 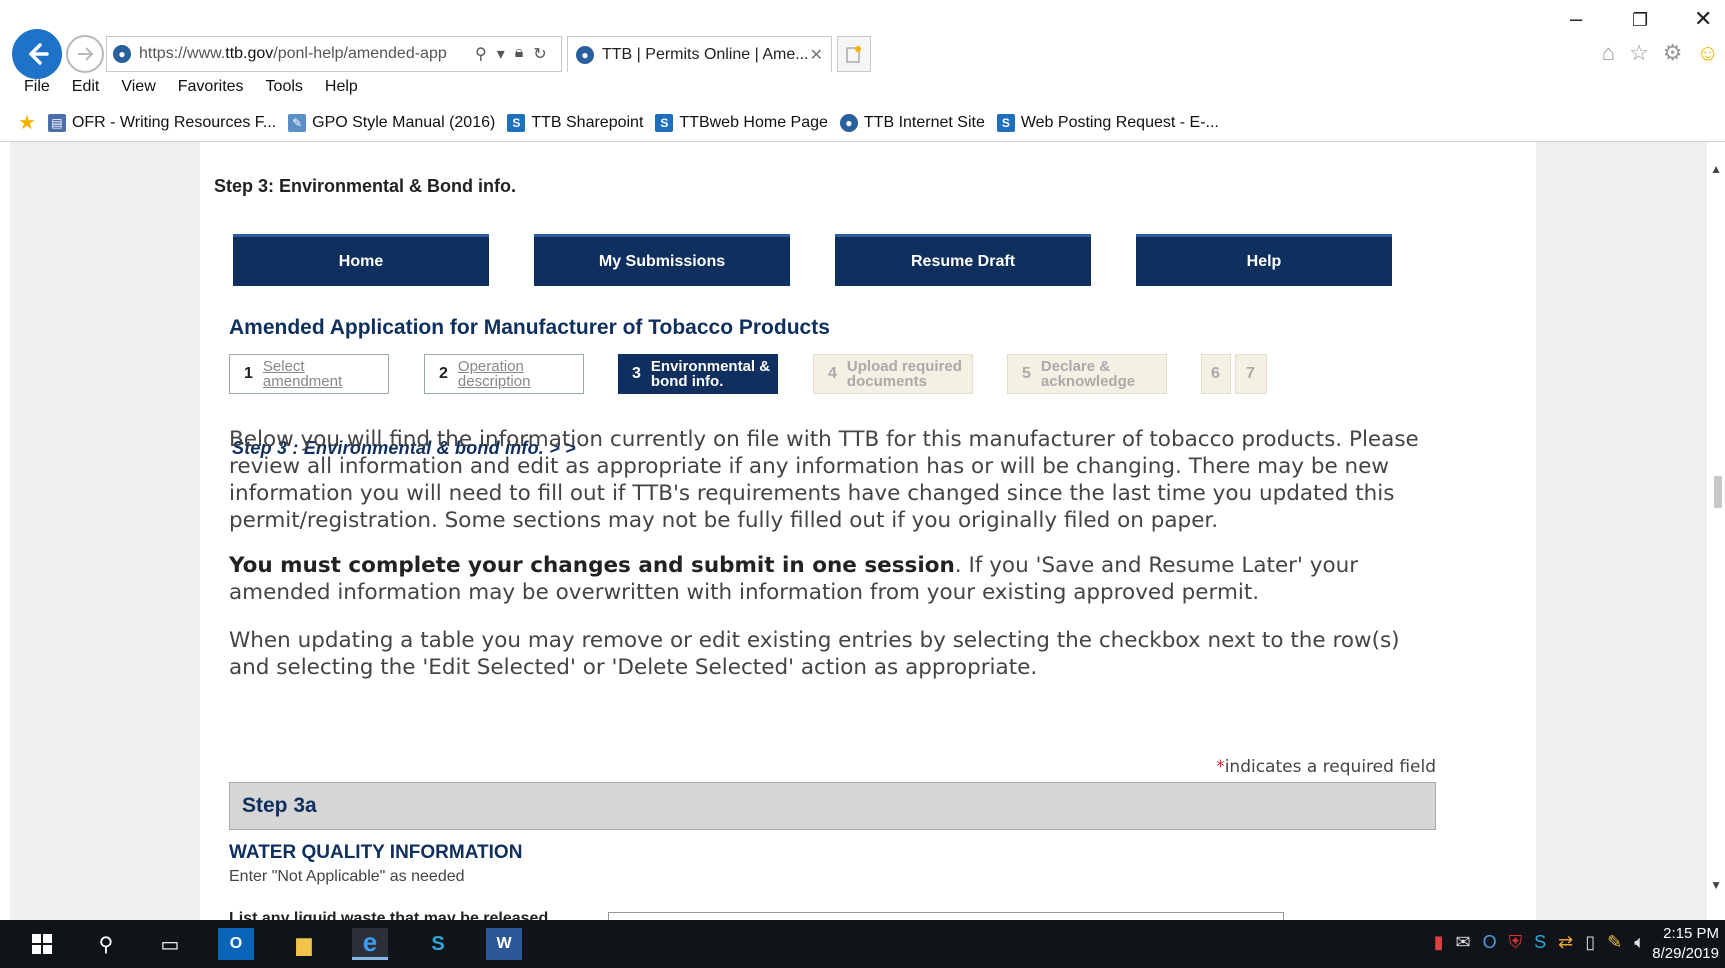 What do you see at coordinates (1590, 942) in the screenshot?
I see `usb-device-icon: ▯` at bounding box center [1590, 942].